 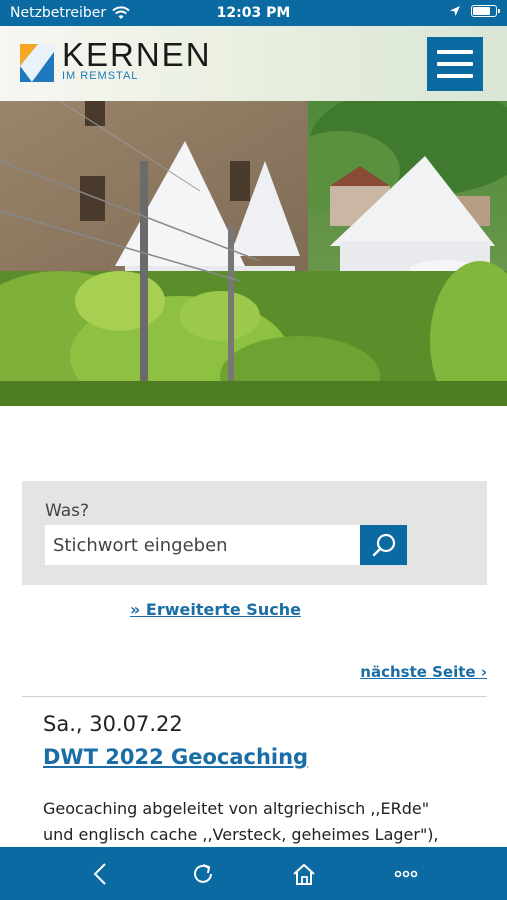 I want to click on reload-icon, so click(x=202, y=873).